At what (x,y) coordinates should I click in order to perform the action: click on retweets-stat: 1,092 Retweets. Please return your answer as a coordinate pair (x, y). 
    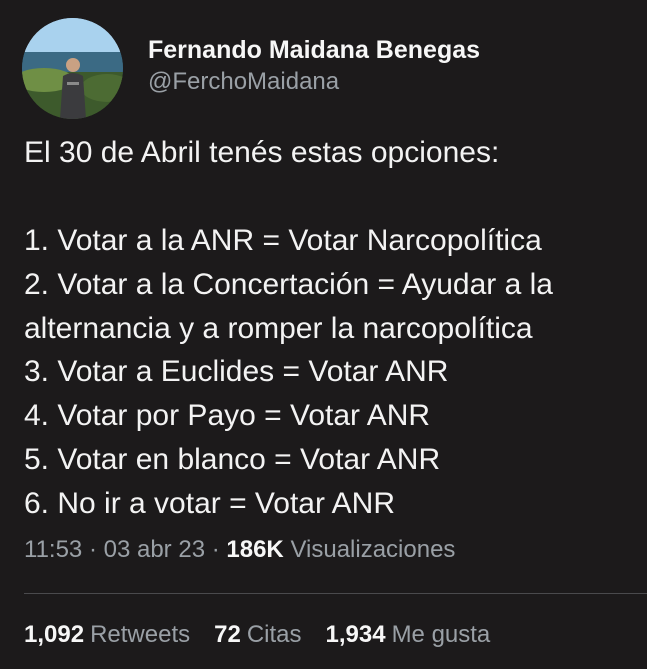
    Looking at the image, I should click on (107, 635).